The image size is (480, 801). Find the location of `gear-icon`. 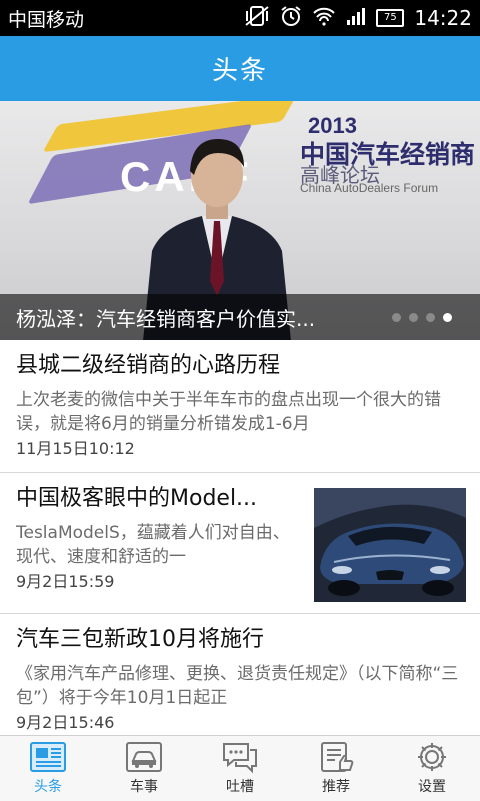

gear-icon is located at coordinates (432, 757).